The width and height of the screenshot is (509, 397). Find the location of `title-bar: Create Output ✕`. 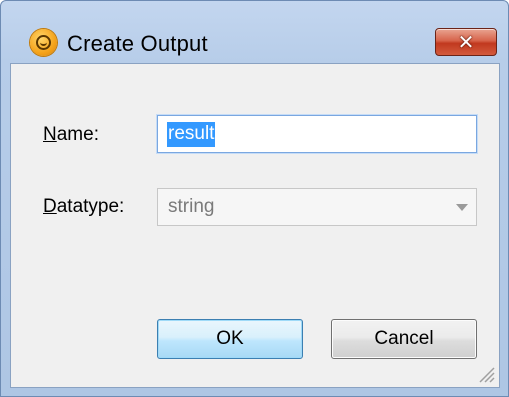

title-bar: Create Output ✕ is located at coordinates (254, 30).